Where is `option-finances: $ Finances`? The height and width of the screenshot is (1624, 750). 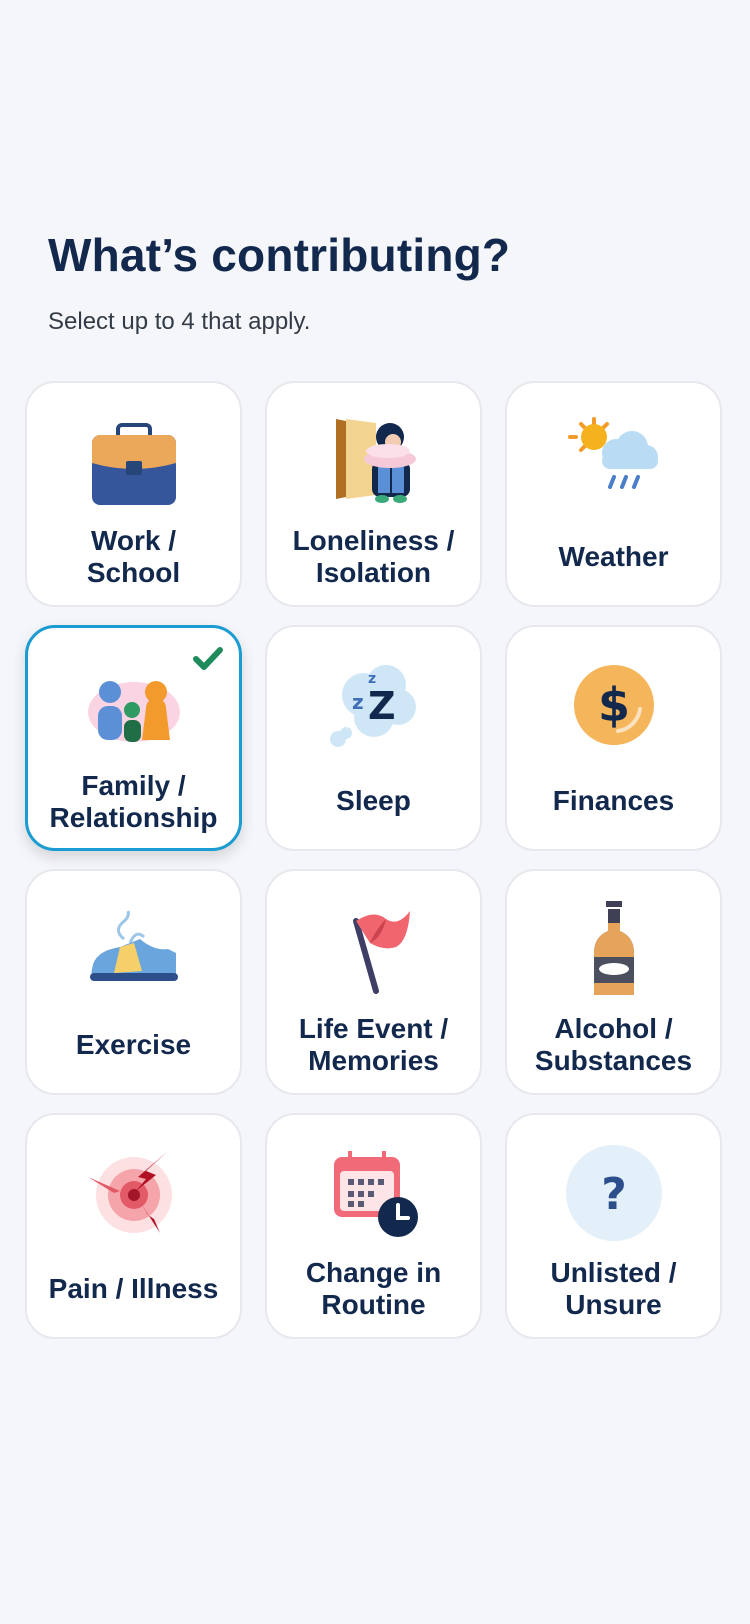
option-finances: $ Finances is located at coordinates (613, 738).